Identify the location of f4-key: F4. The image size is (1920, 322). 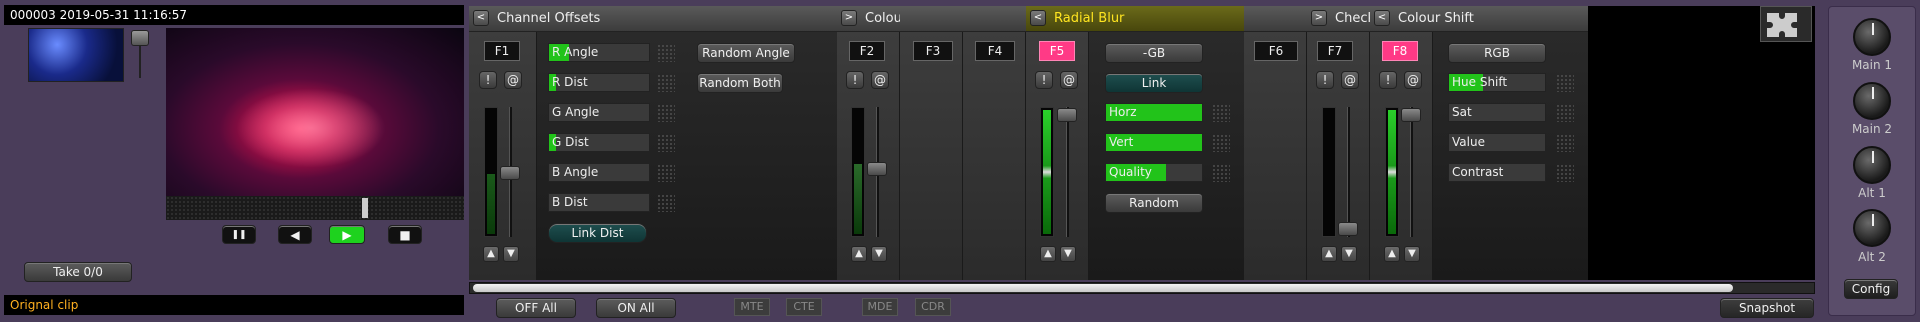
(995, 51).